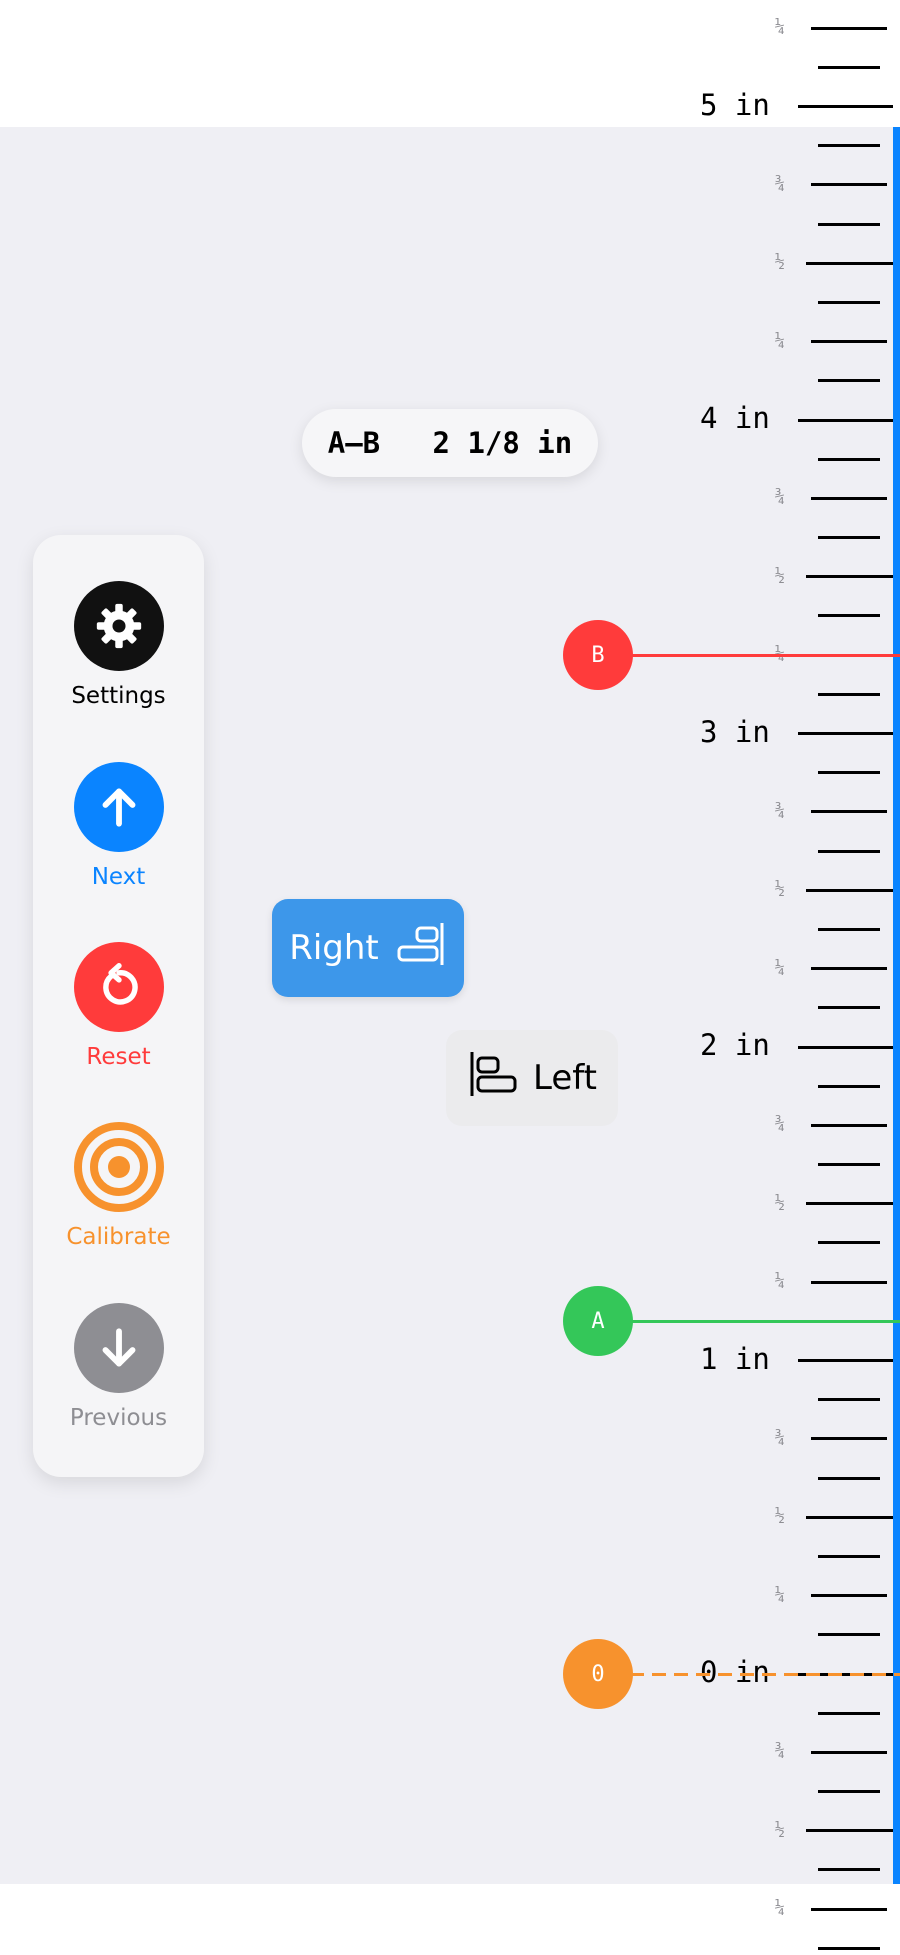 This screenshot has width=900, height=1955. I want to click on ruler-inch-label: 4 in, so click(735, 418).